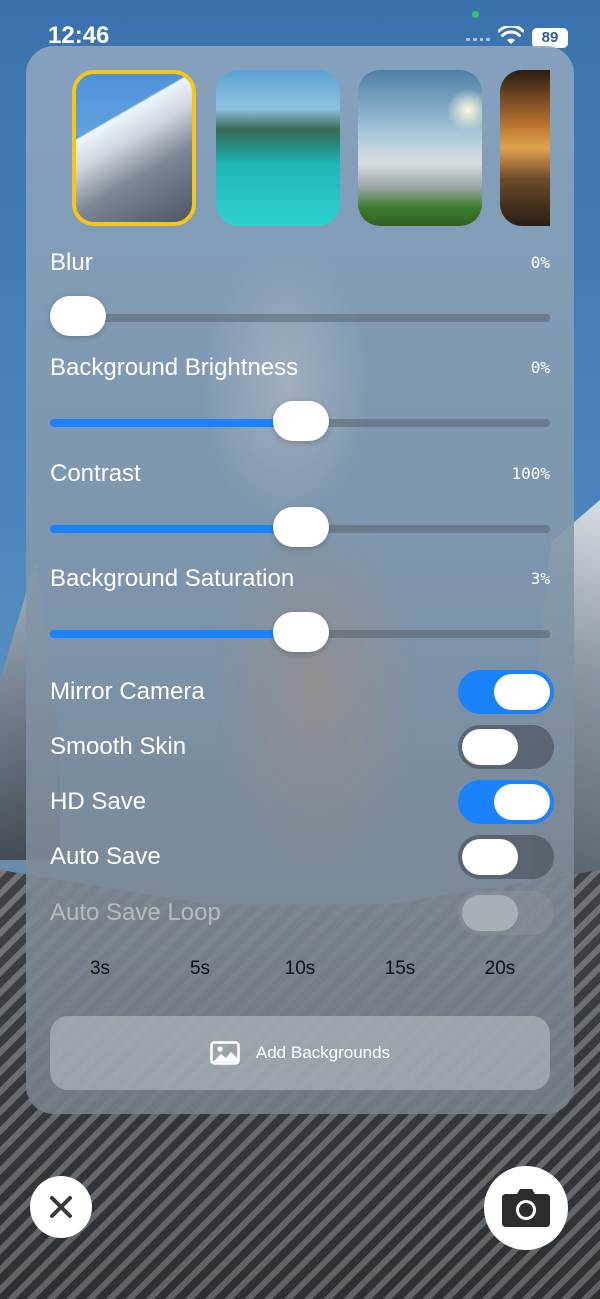  What do you see at coordinates (127, 691) in the screenshot?
I see `mirror-camera-label: Mirror Camera` at bounding box center [127, 691].